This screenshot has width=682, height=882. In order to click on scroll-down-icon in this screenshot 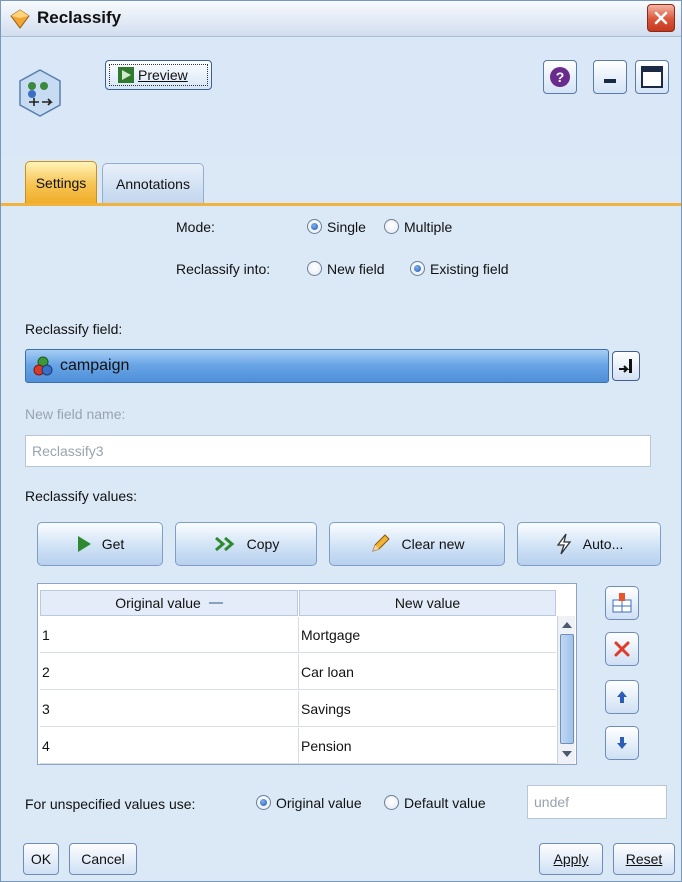, I will do `click(567, 754)`.